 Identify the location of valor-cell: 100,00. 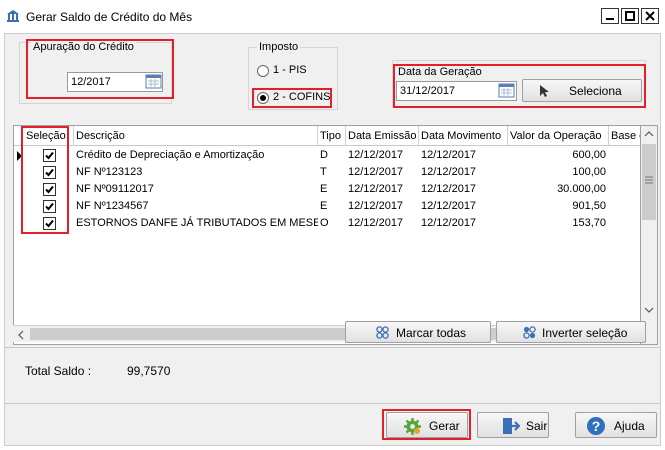
(589, 172).